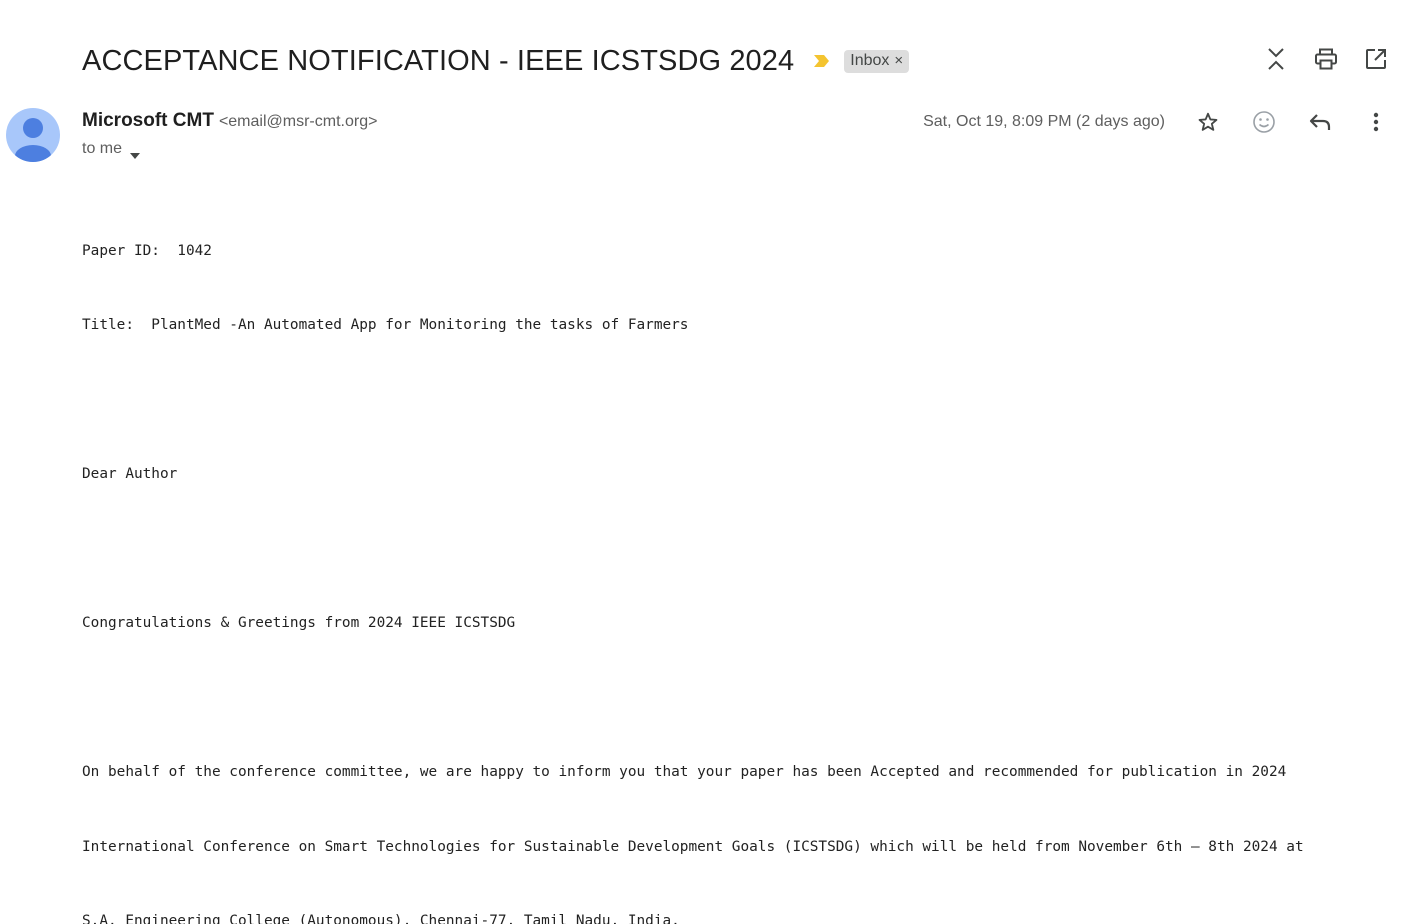 The image size is (1401, 924). Describe the element at coordinates (102, 148) in the screenshot. I see `recipient-text: to me` at that location.